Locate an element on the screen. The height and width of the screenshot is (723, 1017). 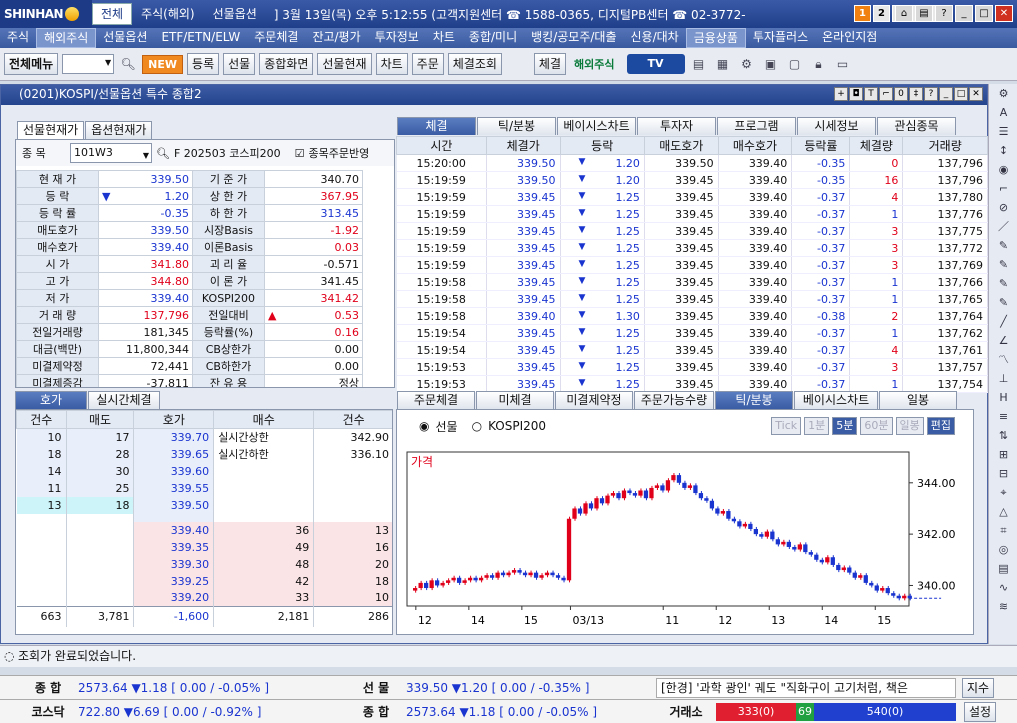
tab-futures-current: 선물현재가 is located at coordinates (51, 130).